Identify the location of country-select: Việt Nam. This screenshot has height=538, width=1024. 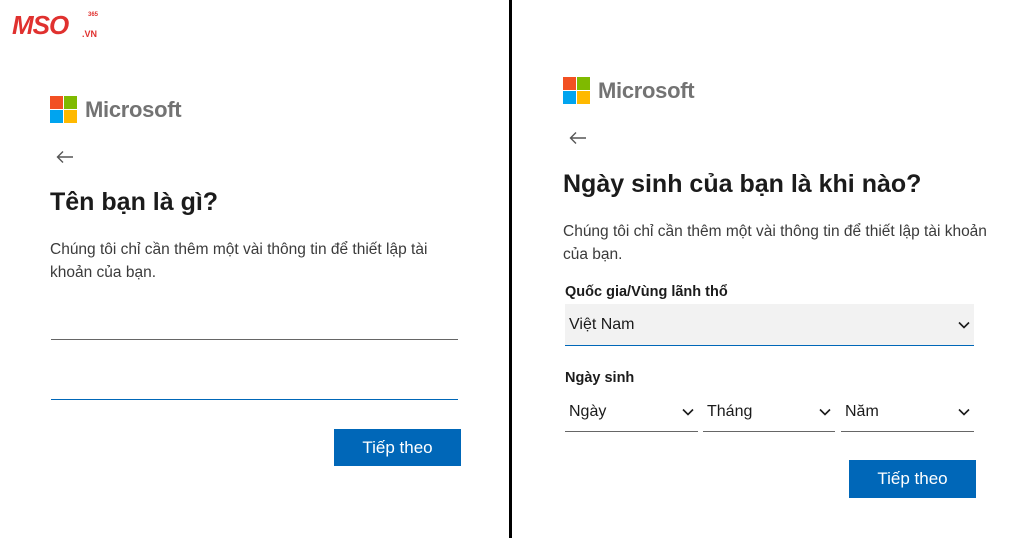
(769, 325).